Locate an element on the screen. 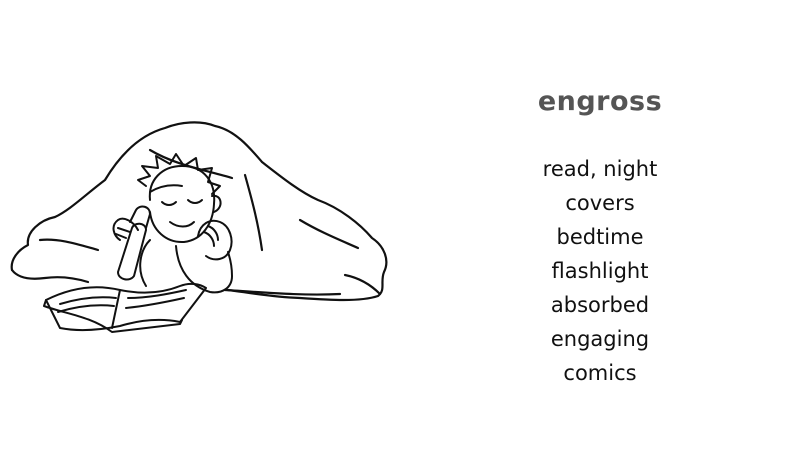  boy-left-finger is located at coordinates (124, 230).